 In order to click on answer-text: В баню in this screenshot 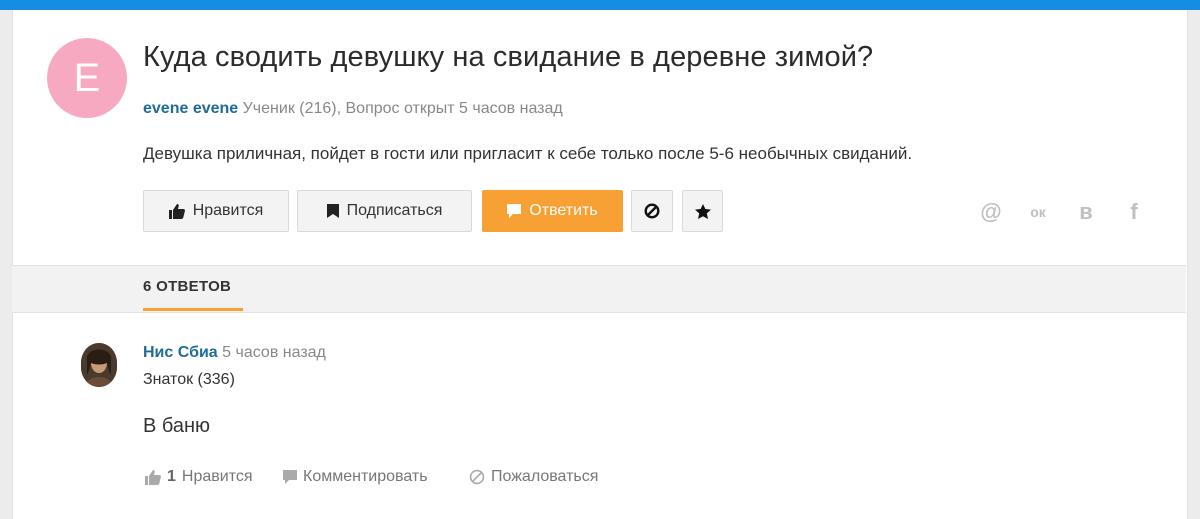, I will do `click(177, 426)`.